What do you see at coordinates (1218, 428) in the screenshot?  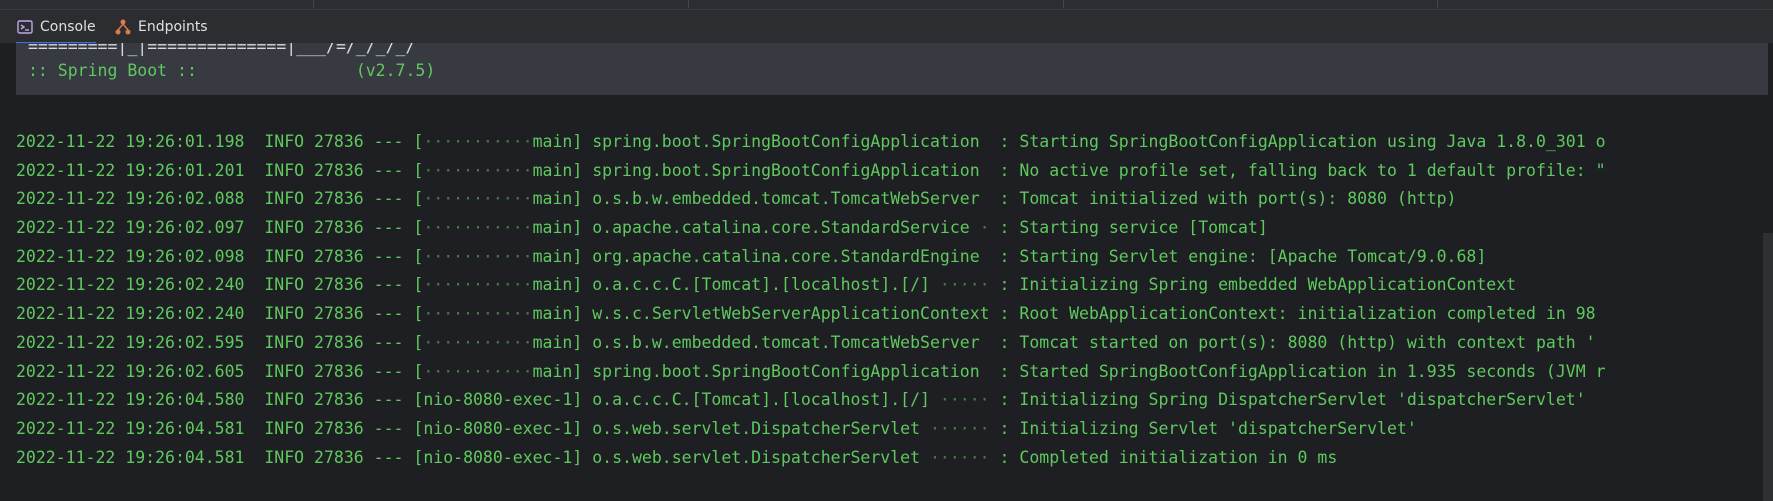 I see `log-message: Initializing Servlet 'dispatcherServlet'` at bounding box center [1218, 428].